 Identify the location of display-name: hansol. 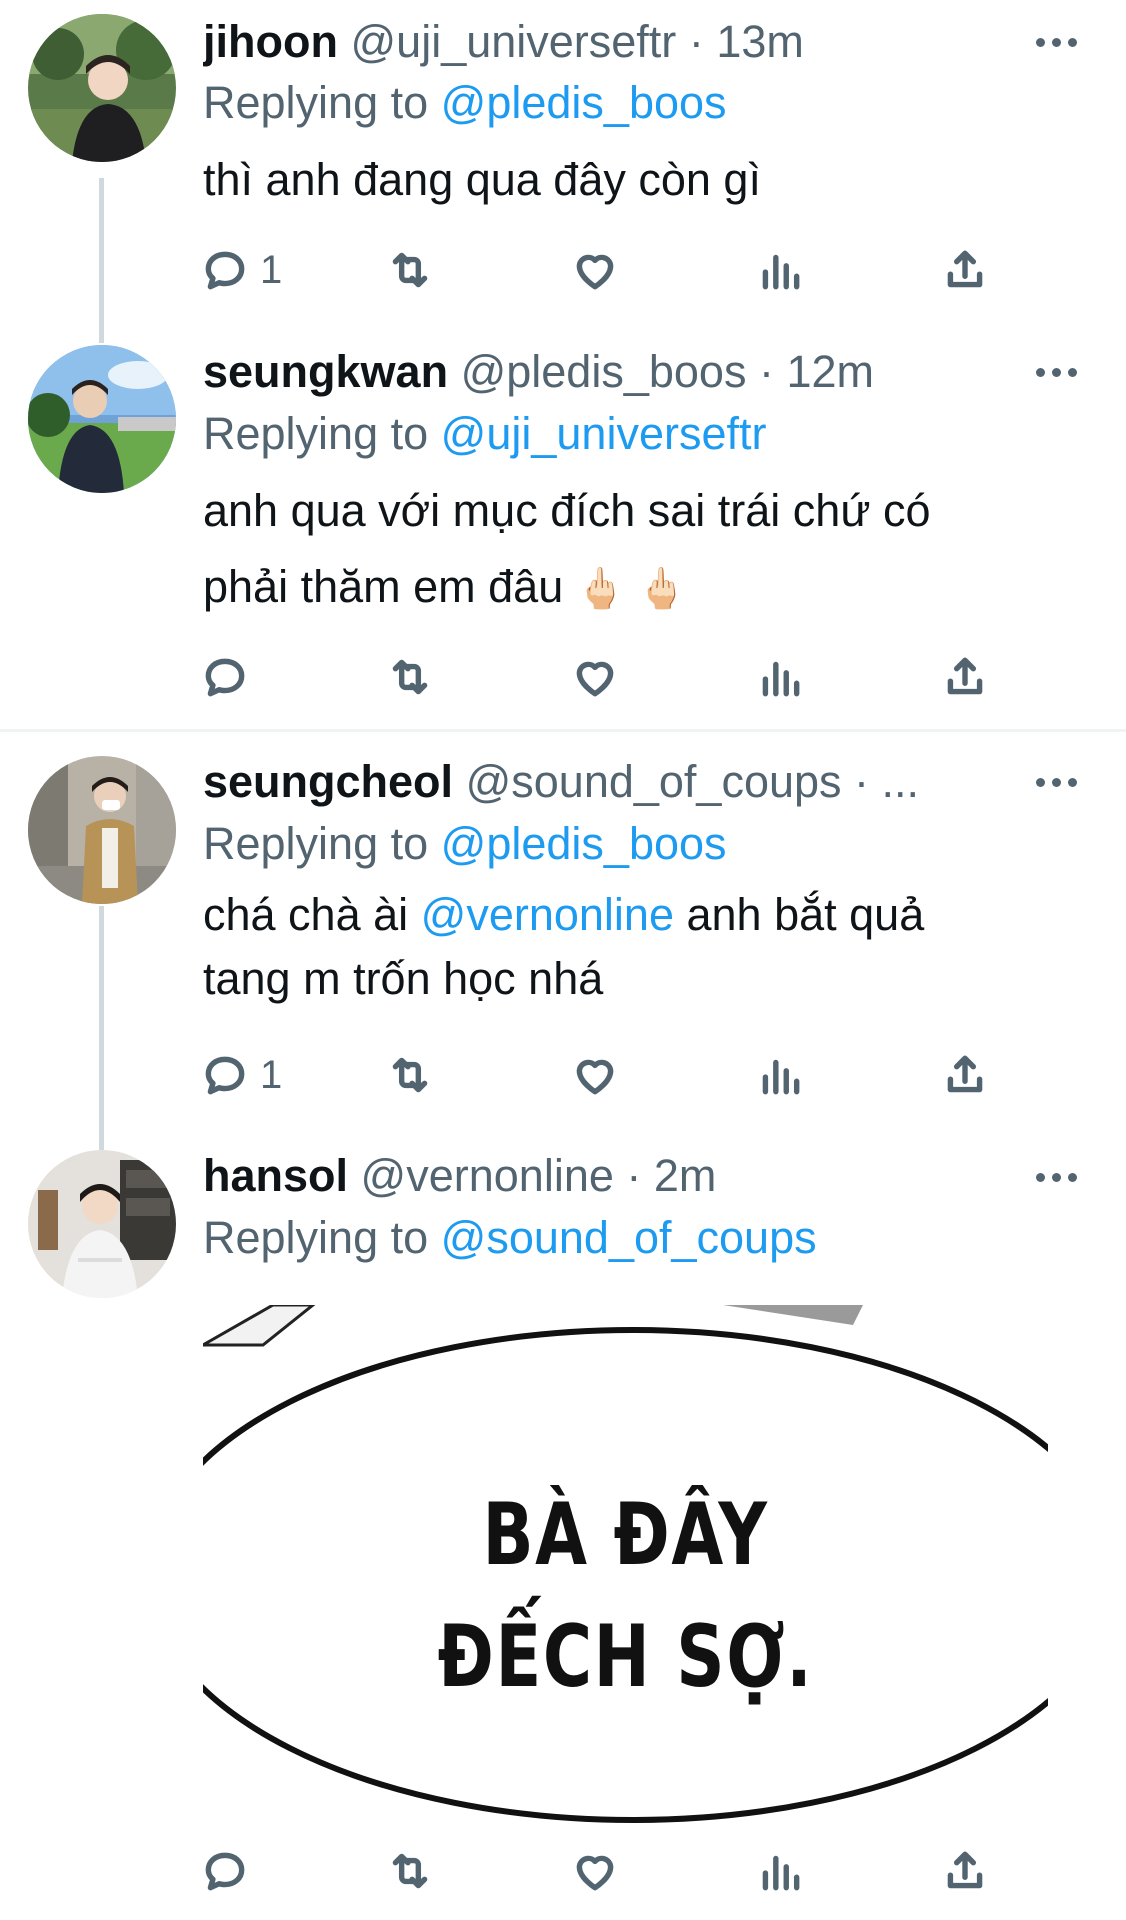
(275, 1175).